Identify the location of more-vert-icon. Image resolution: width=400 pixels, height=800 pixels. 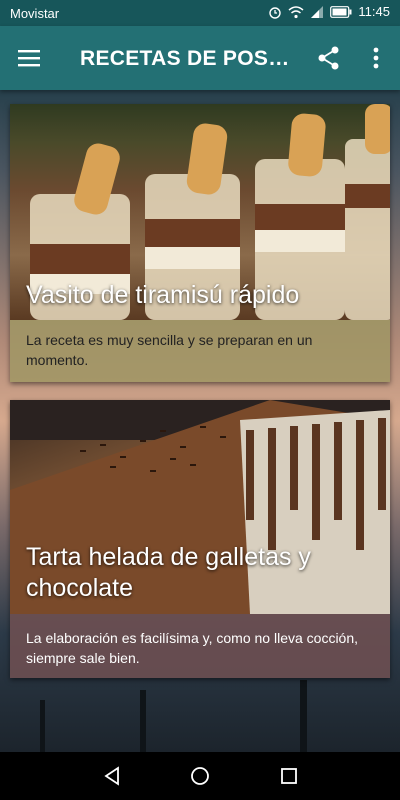
(376, 58).